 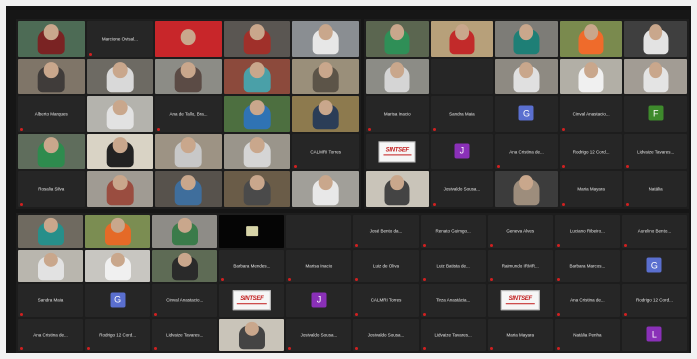 I want to click on participant-tile: F, so click(x=655, y=114).